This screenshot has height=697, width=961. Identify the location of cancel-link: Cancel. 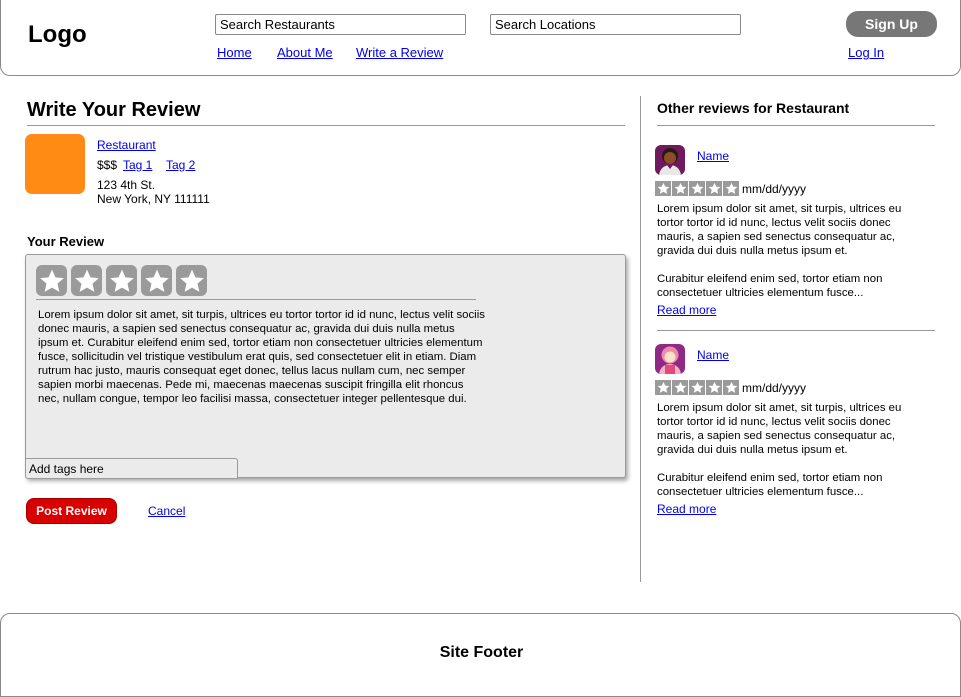
(166, 511).